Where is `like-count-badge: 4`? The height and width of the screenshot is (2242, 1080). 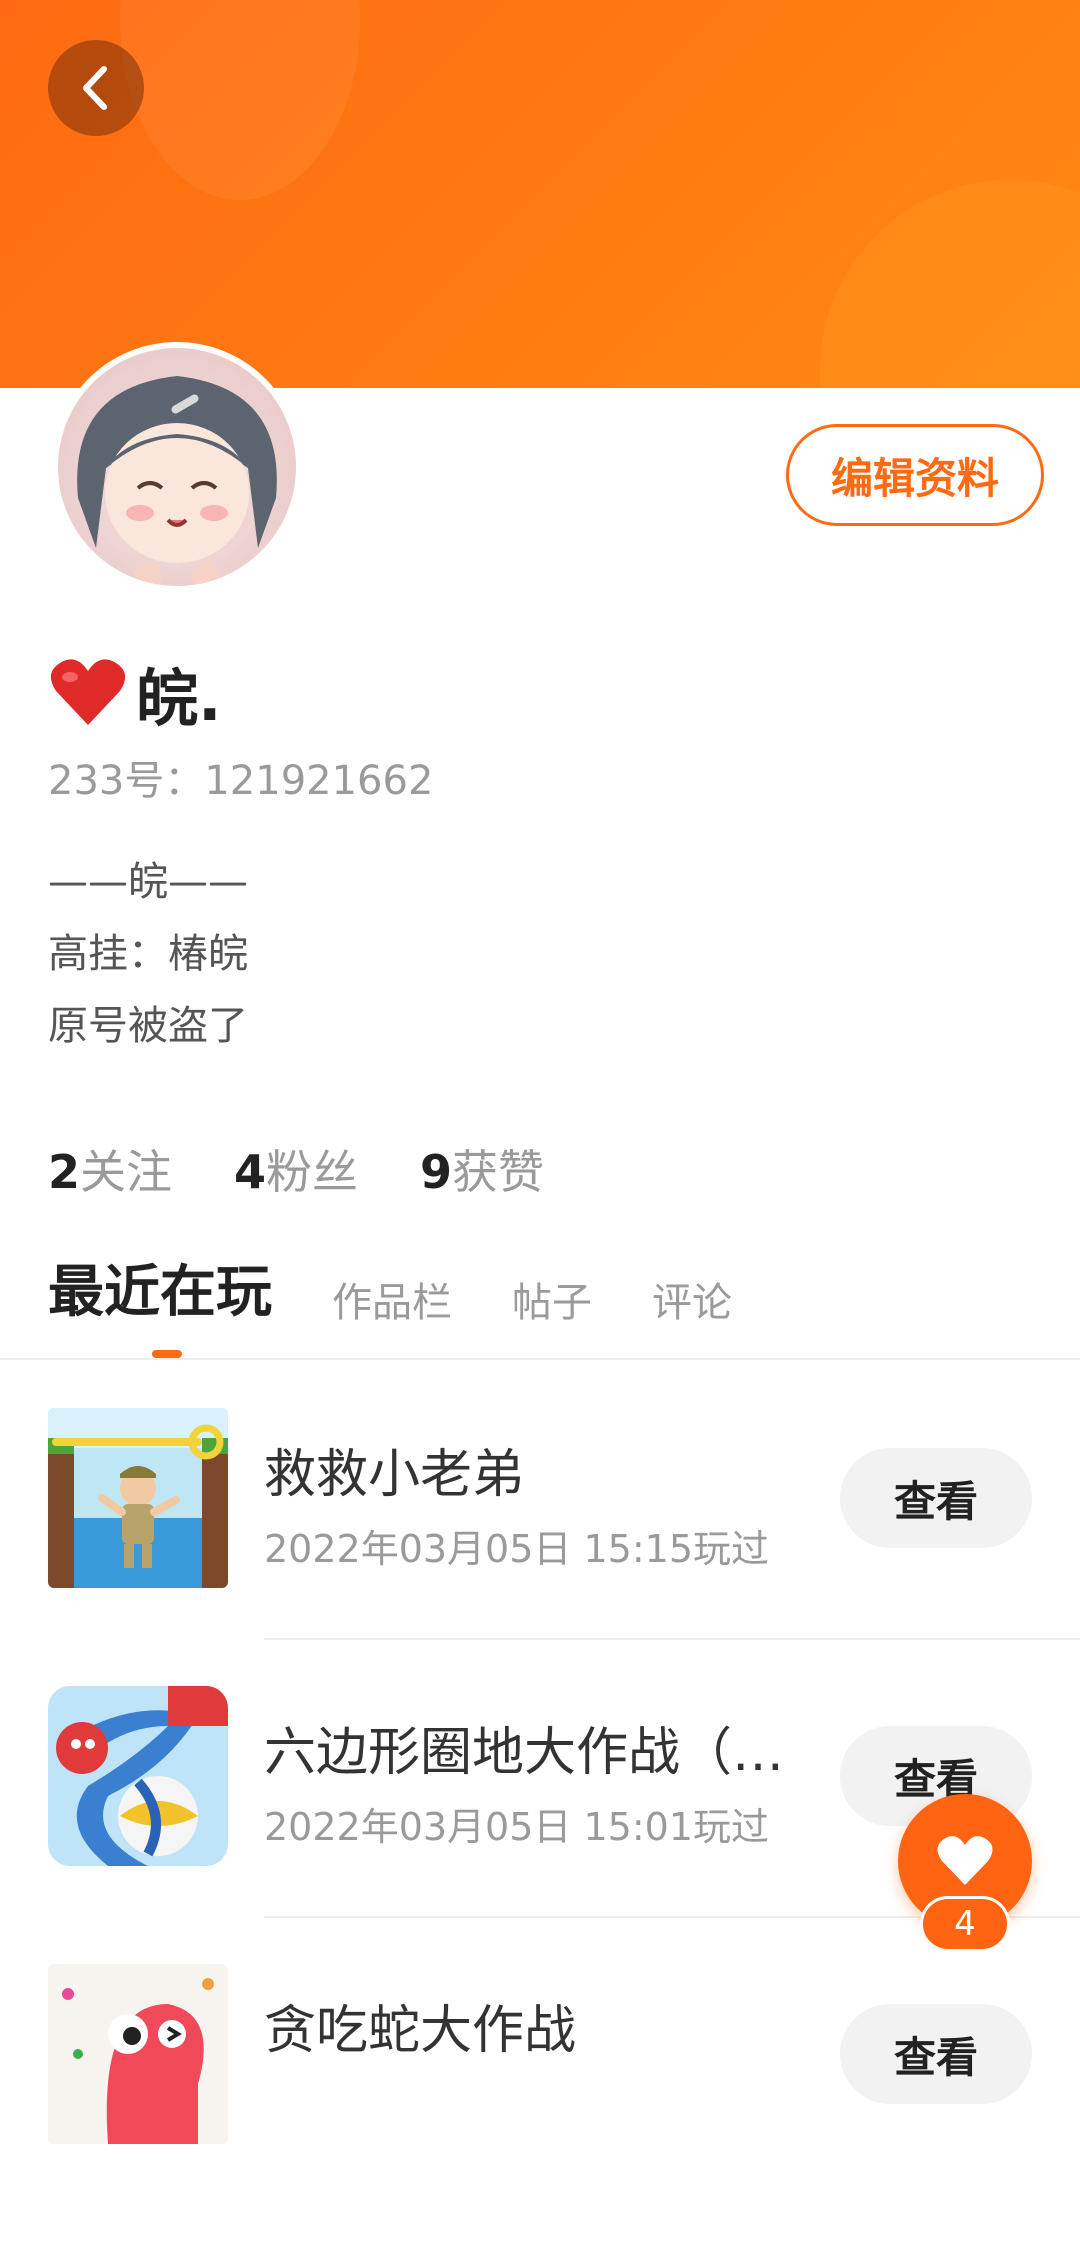
like-count-badge: 4 is located at coordinates (965, 1924).